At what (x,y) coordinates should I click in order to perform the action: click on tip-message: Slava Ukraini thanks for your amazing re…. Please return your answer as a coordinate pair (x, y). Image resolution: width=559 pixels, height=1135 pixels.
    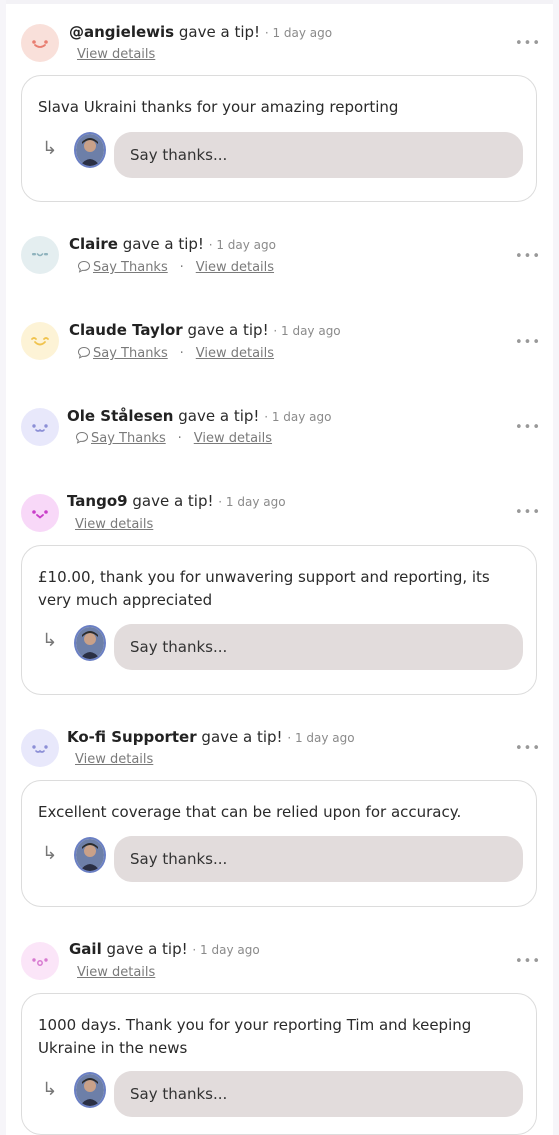
    Looking at the image, I should click on (218, 107).